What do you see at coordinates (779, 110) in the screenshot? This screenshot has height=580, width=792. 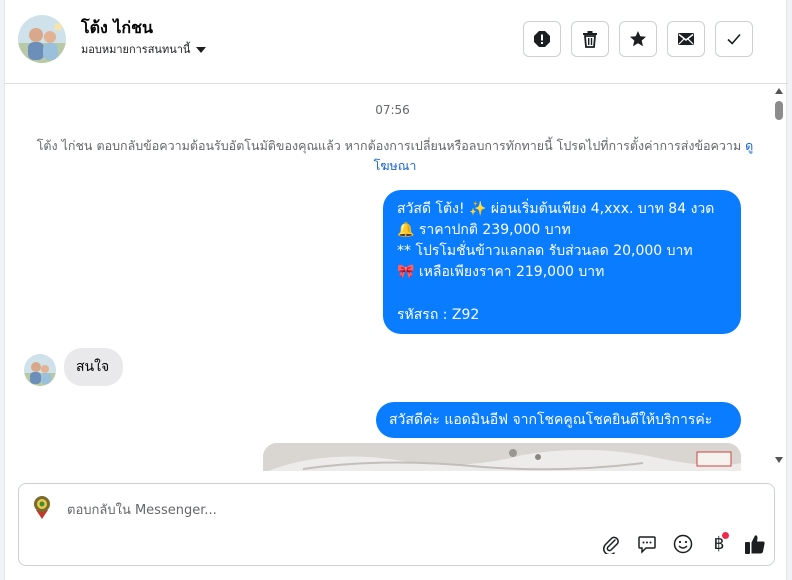 I see `scroll-thumb` at bounding box center [779, 110].